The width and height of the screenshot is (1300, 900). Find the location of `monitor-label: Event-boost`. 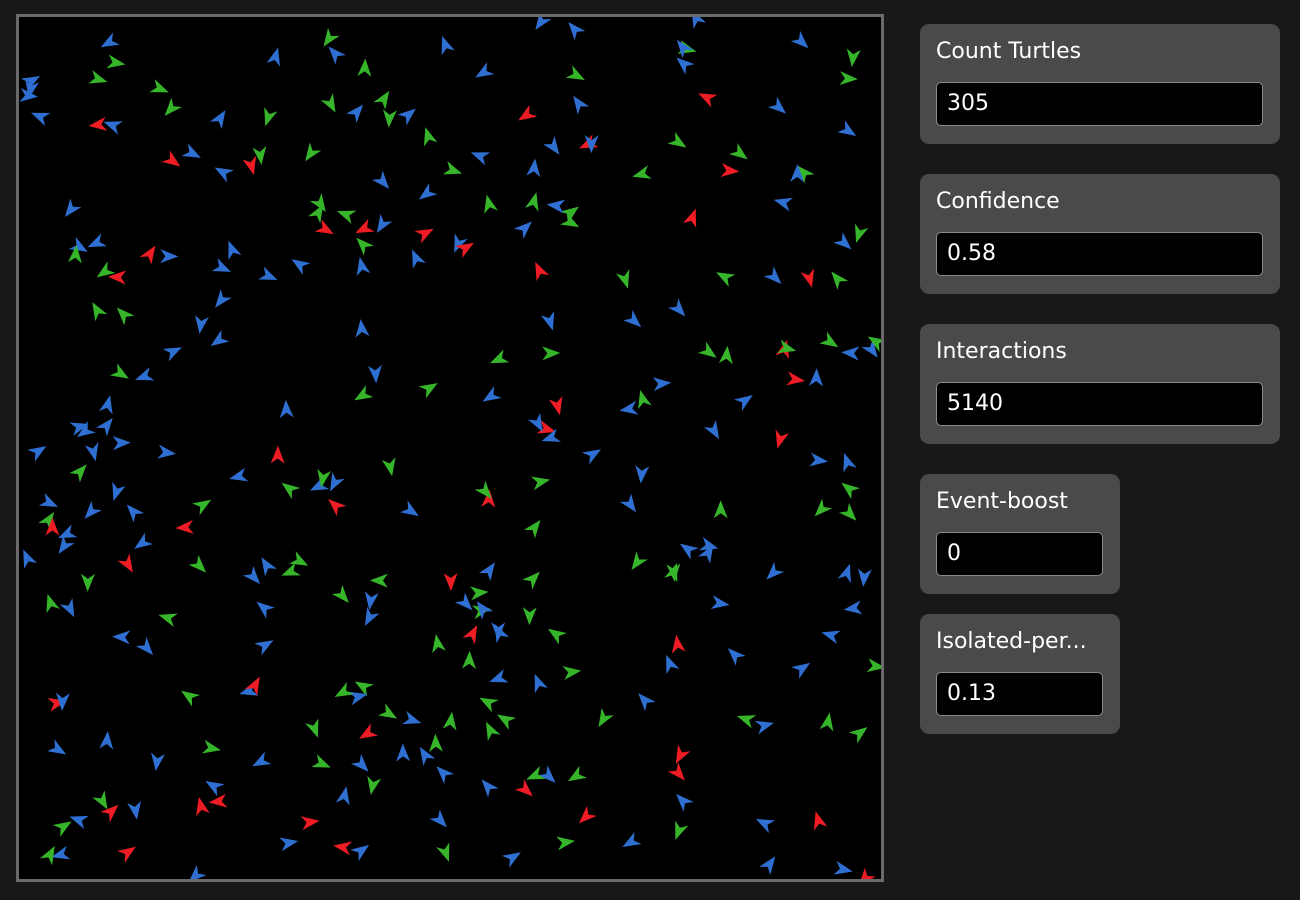

monitor-label: Event-boost is located at coordinates (1002, 501).